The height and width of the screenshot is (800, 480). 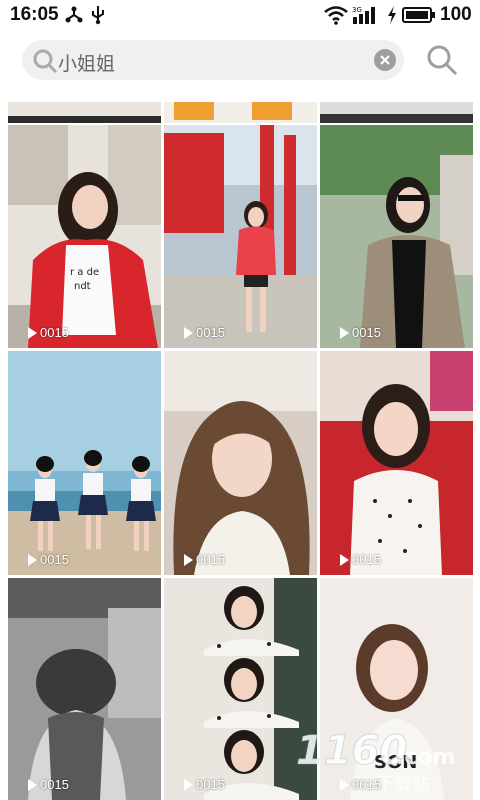 I want to click on svg-text: r a de, so click(x=84, y=272).